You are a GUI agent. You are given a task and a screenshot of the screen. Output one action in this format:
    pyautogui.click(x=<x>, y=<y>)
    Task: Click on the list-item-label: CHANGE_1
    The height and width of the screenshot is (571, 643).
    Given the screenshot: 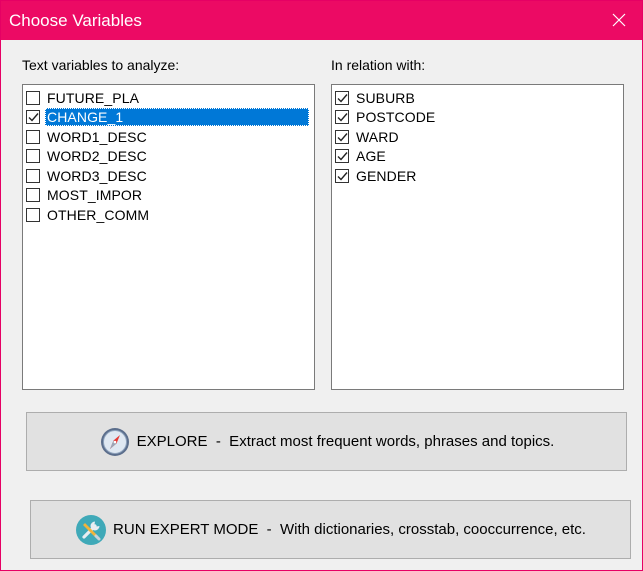 What is the action you would take?
    pyautogui.click(x=177, y=117)
    